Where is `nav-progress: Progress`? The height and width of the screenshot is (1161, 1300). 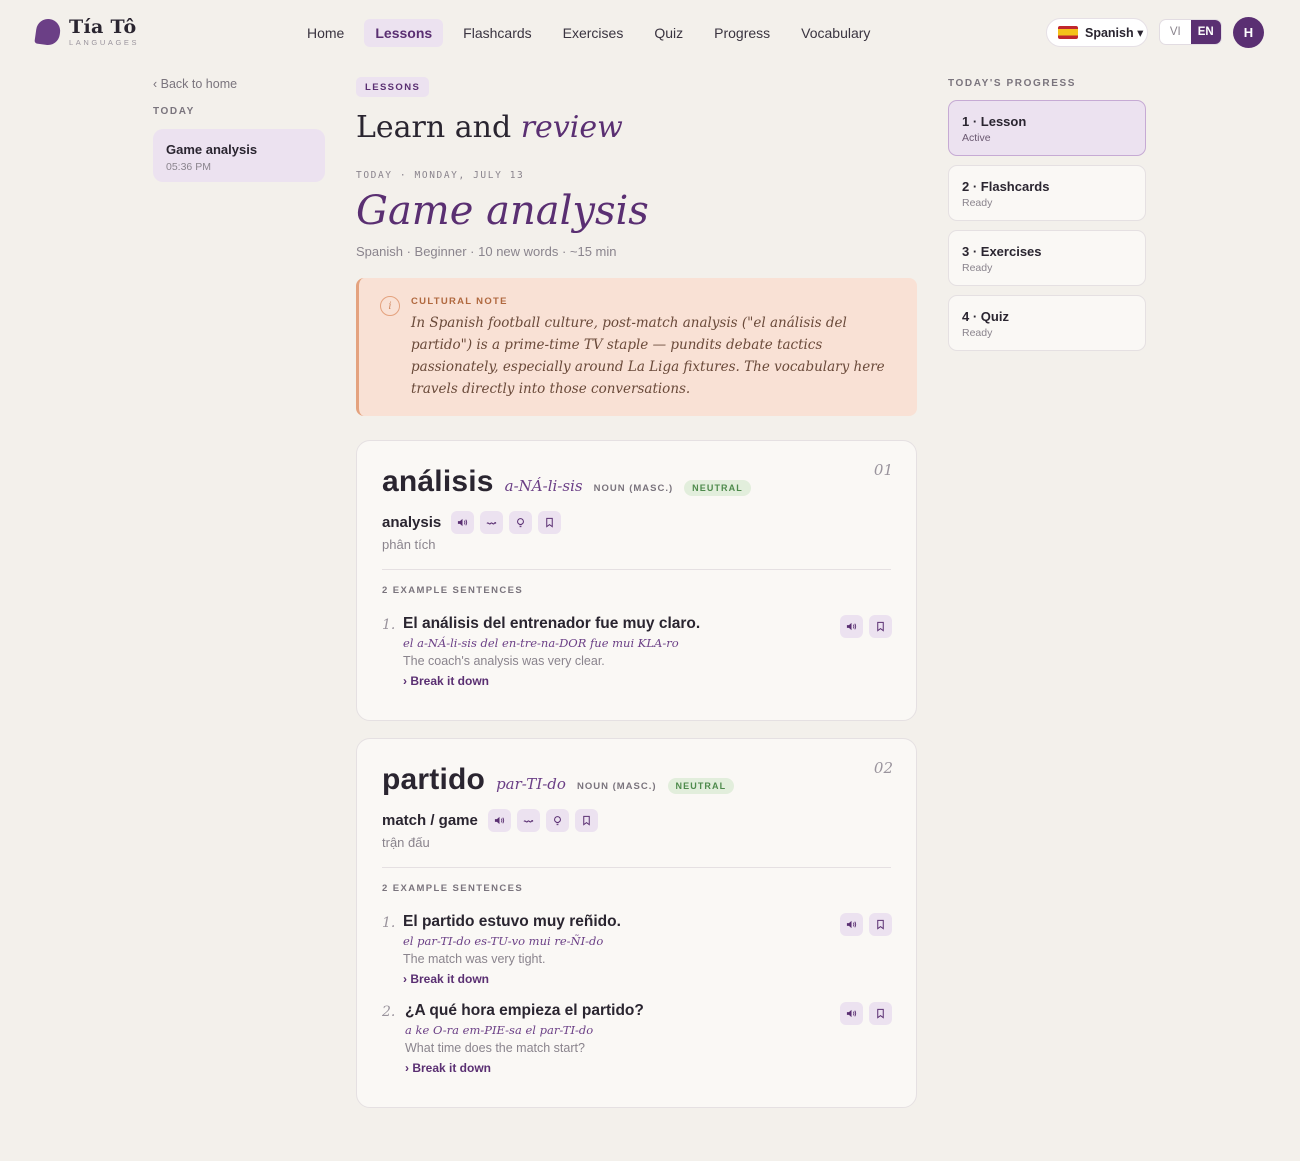
nav-progress: Progress is located at coordinates (742, 33).